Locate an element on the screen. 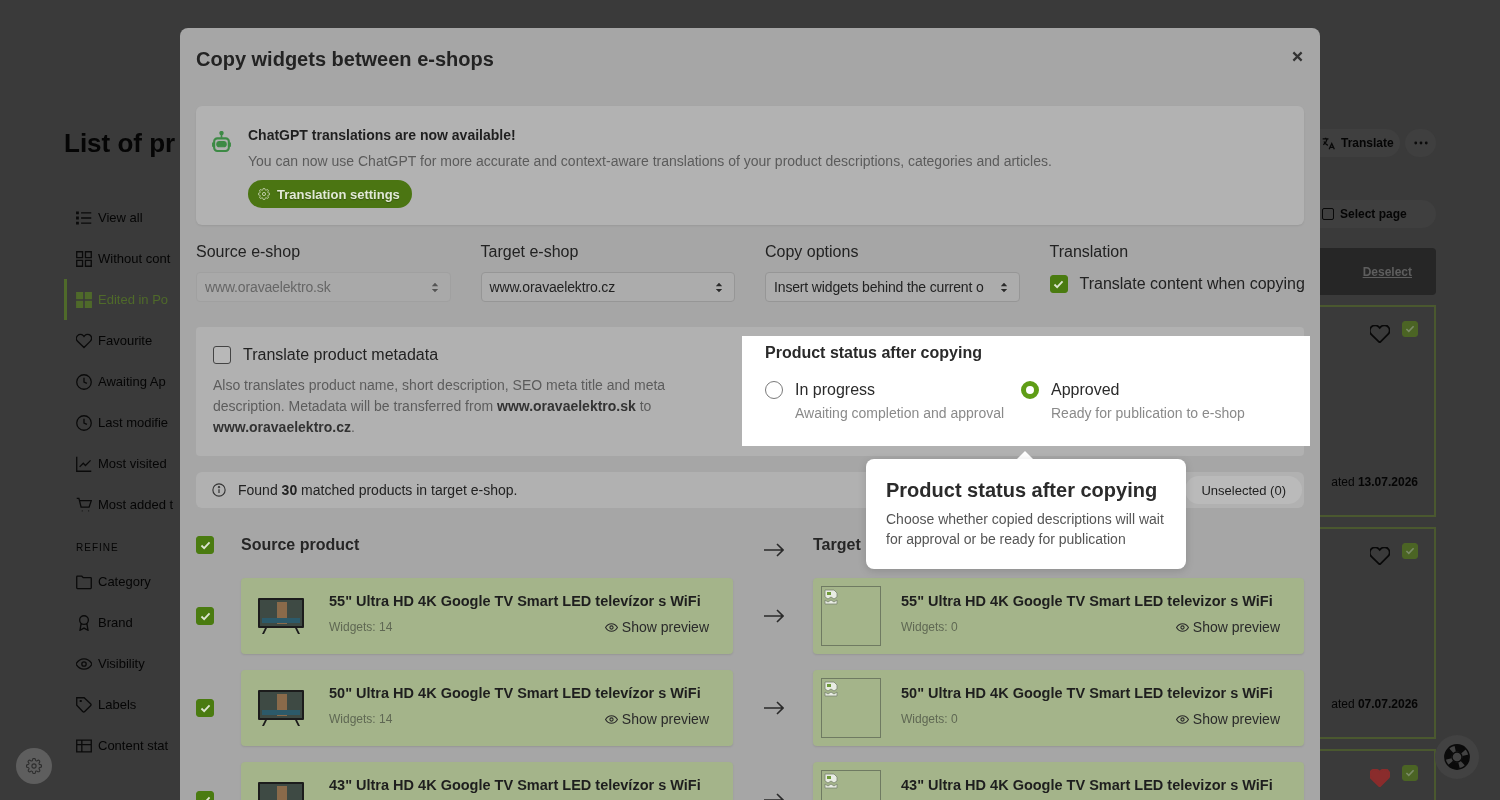 Image resolution: width=1500 pixels, height=800 pixels. close-icon is located at coordinates (1297, 56).